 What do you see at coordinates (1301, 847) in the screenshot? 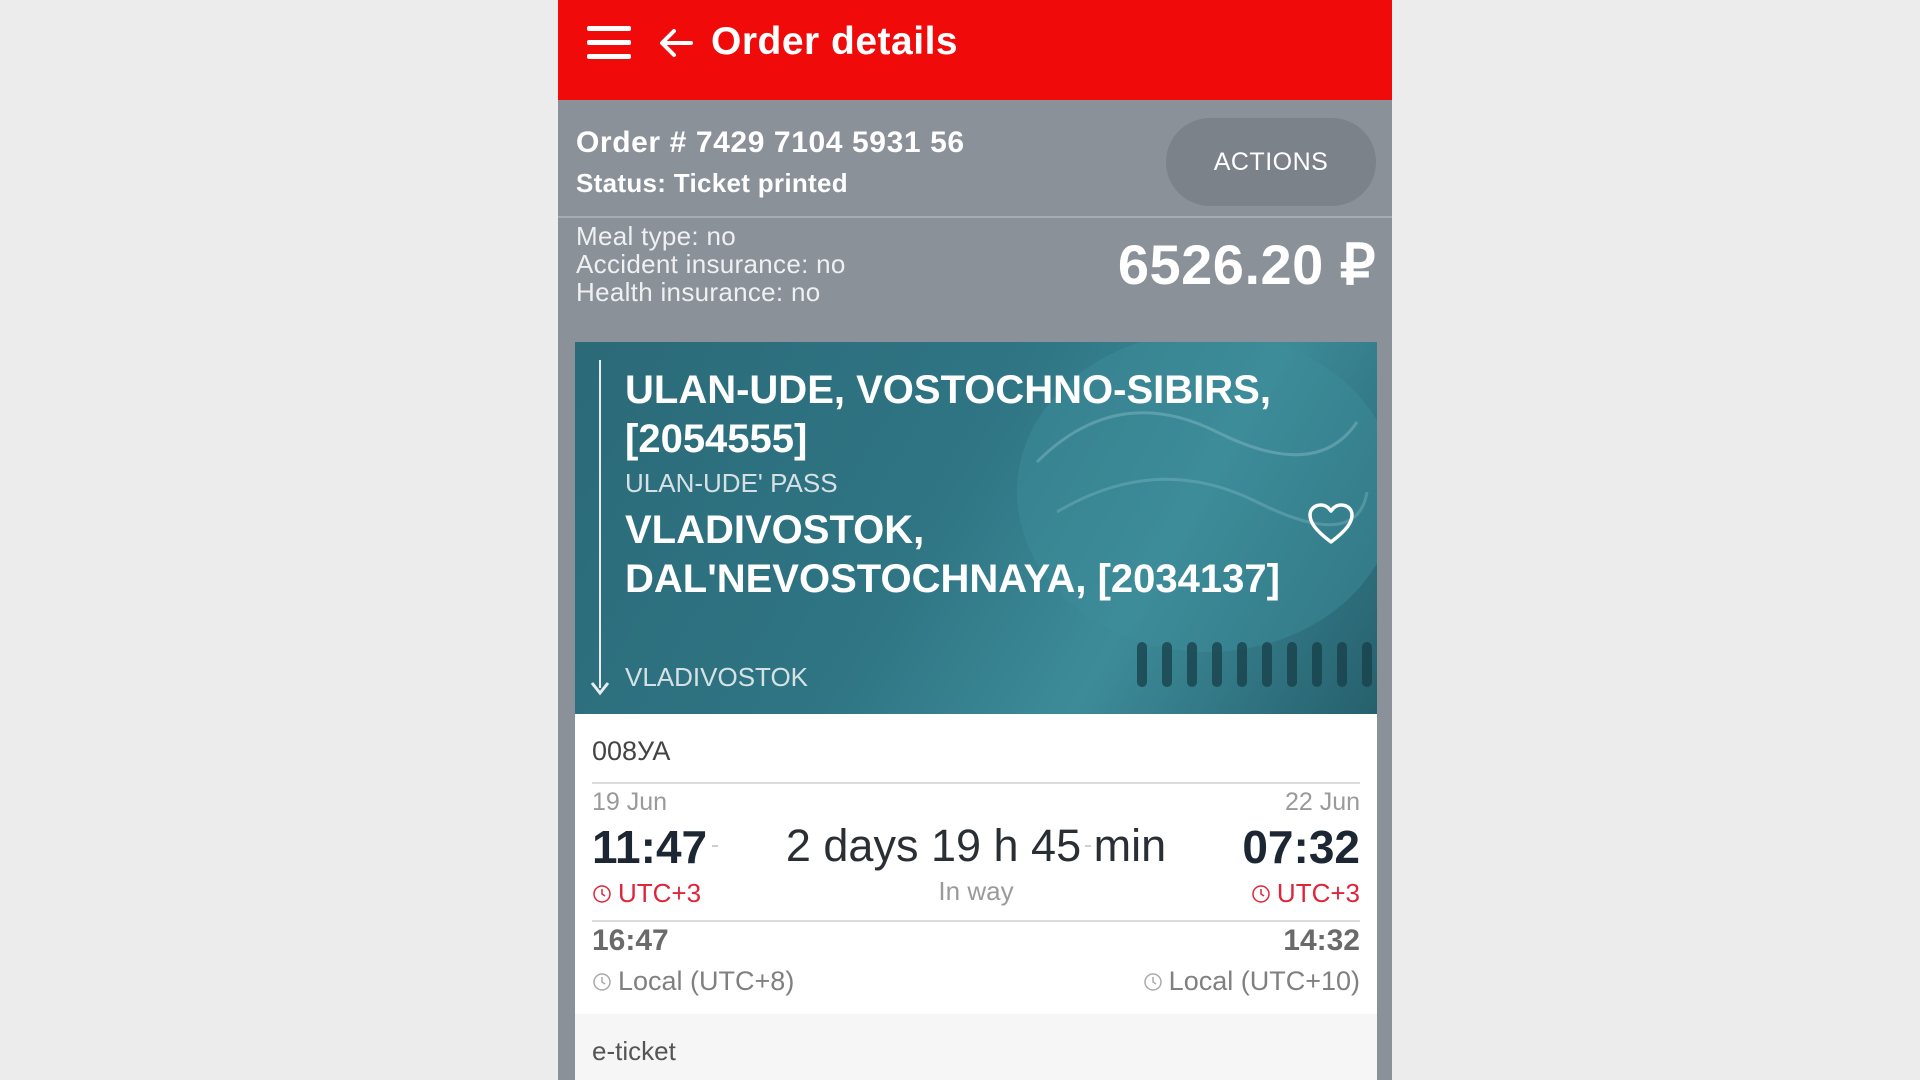
I see `arrival-time: 07:32` at bounding box center [1301, 847].